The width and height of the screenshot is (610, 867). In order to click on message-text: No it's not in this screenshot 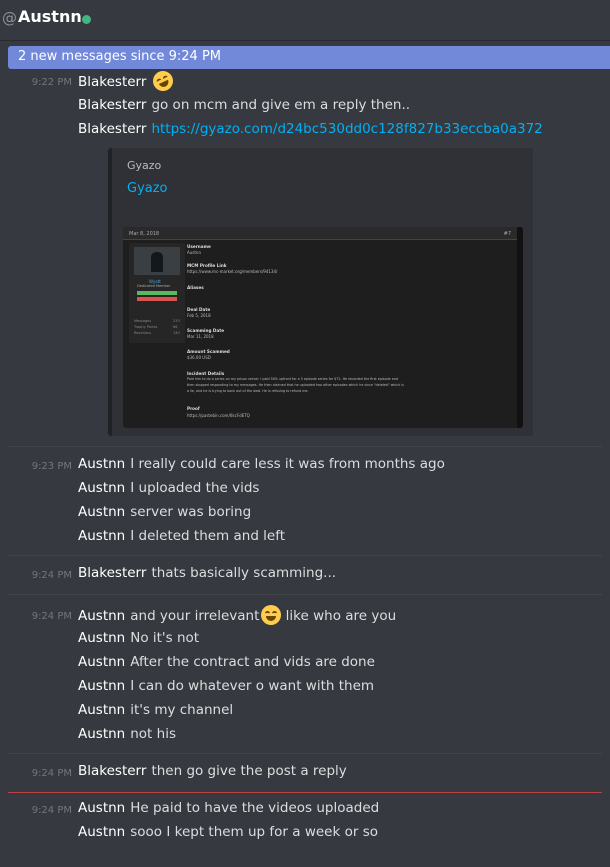, I will do `click(165, 638)`.